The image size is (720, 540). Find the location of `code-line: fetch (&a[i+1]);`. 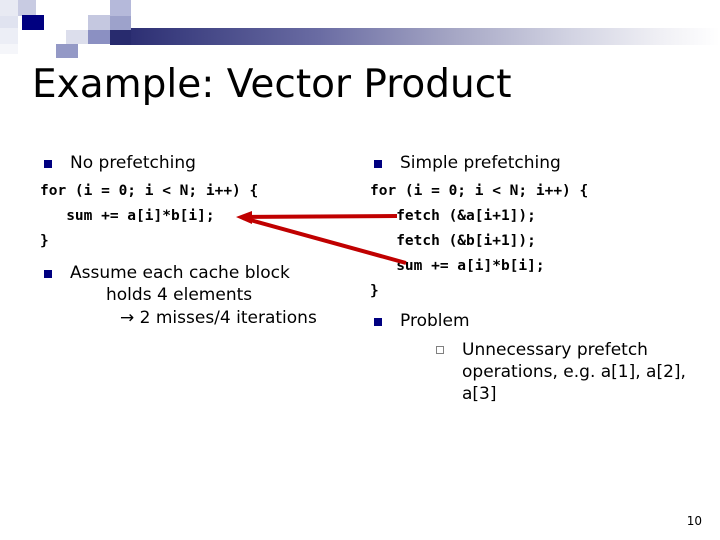

code-line: fetch (&a[i+1]); is located at coordinates (453, 216).